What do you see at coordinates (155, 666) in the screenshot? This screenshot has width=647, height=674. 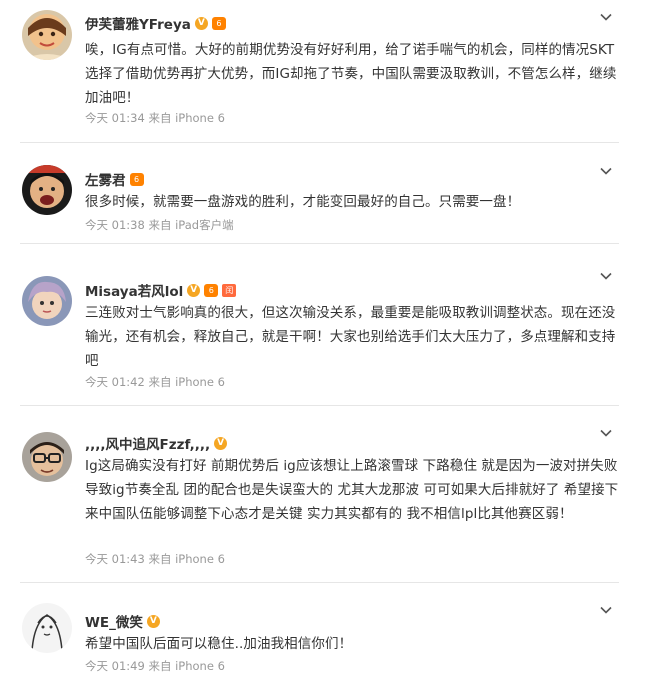 I see `comment-meta: 今天 01:49 来自 iPhone 6` at bounding box center [155, 666].